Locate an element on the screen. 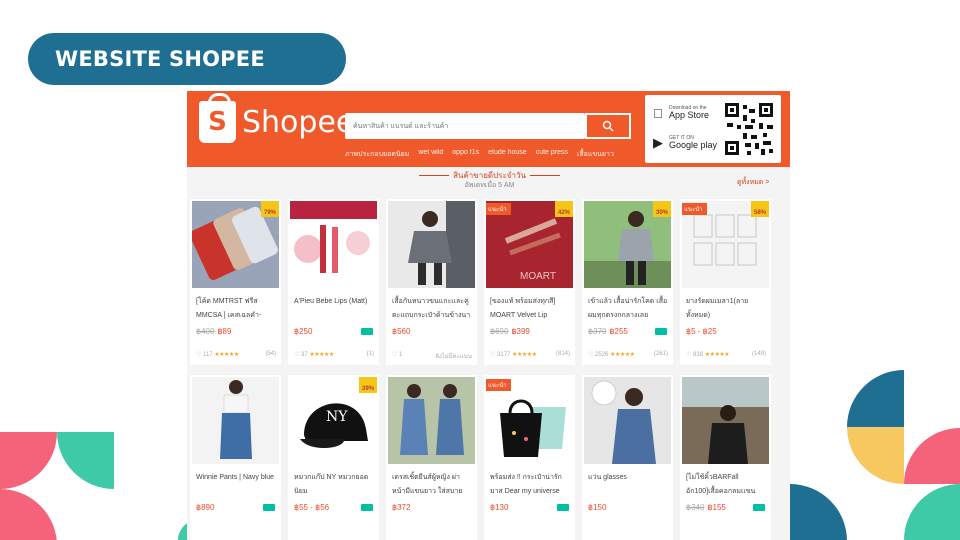  product-card: Winnie Pants | Navy blue ฿890 is located at coordinates (235, 457).